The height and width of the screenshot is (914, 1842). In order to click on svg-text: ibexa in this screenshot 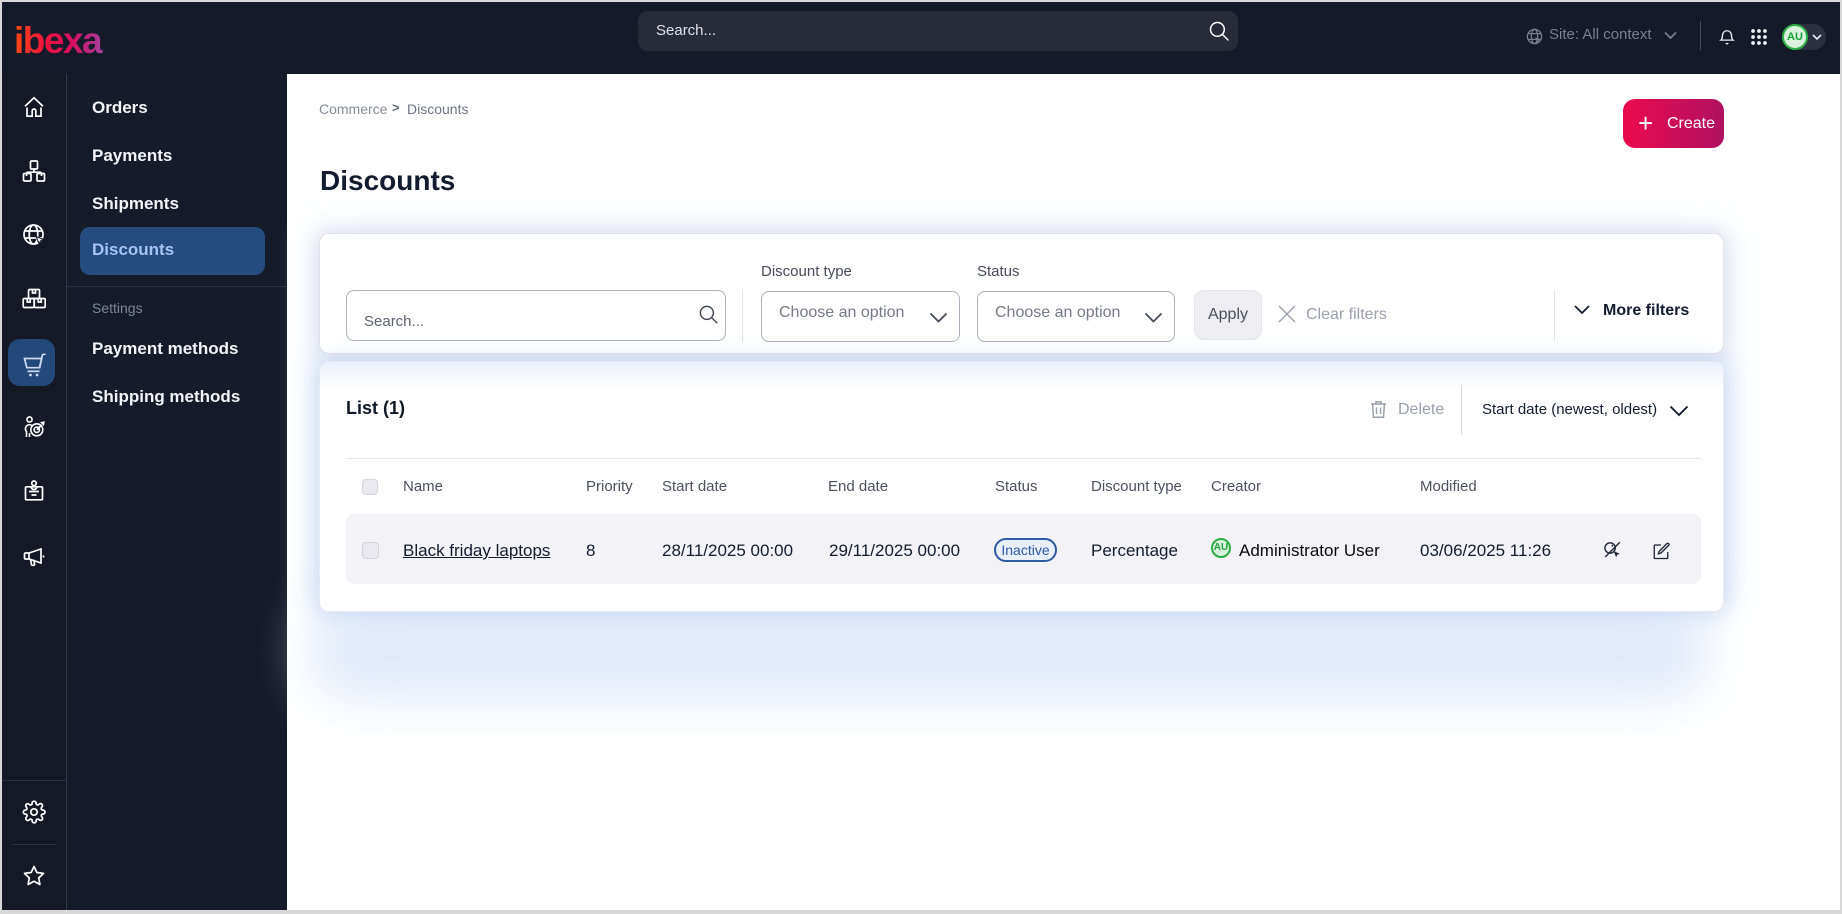, I will do `click(58, 40)`.